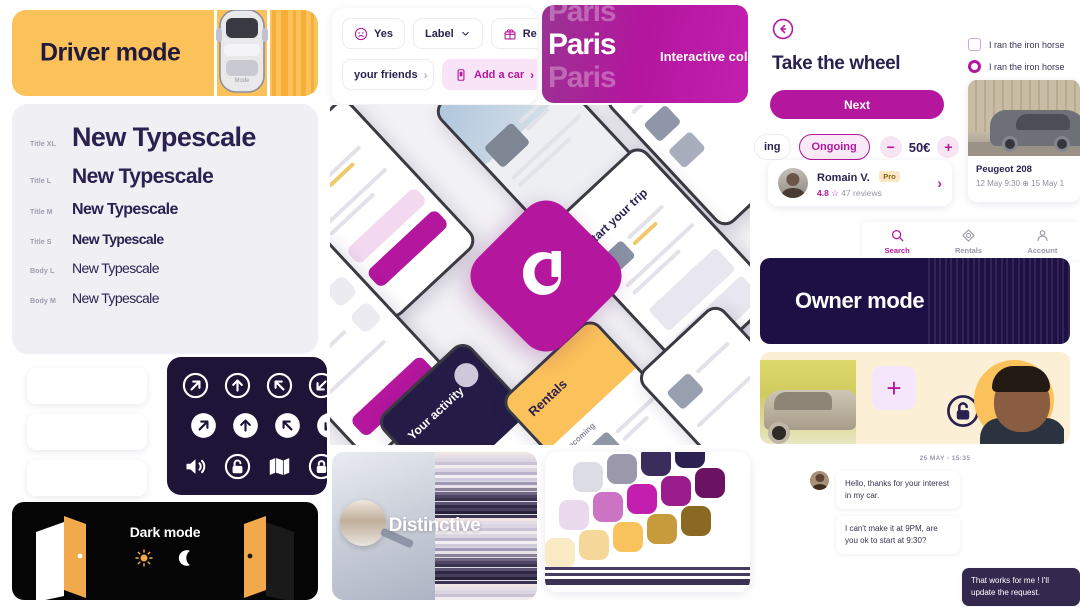 The height and width of the screenshot is (607, 1080). Describe the element at coordinates (242, 51) in the screenshot. I see `car-top-view-icon: Mode` at that location.